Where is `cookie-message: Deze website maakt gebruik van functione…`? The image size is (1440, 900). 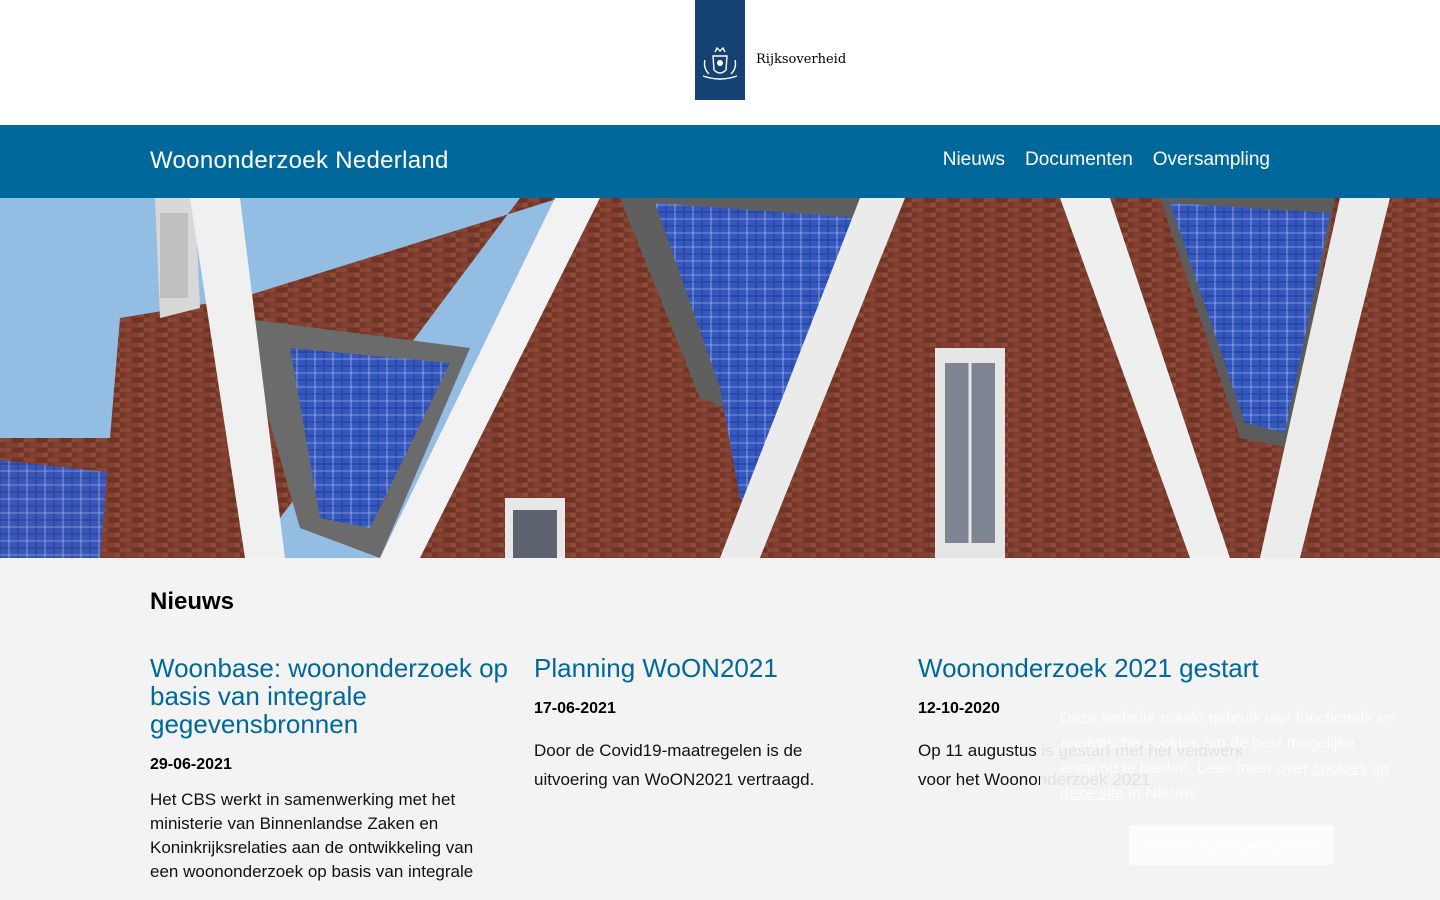 cookie-message: Deze website maakt gebruik van functione… is located at coordinates (1232, 756).